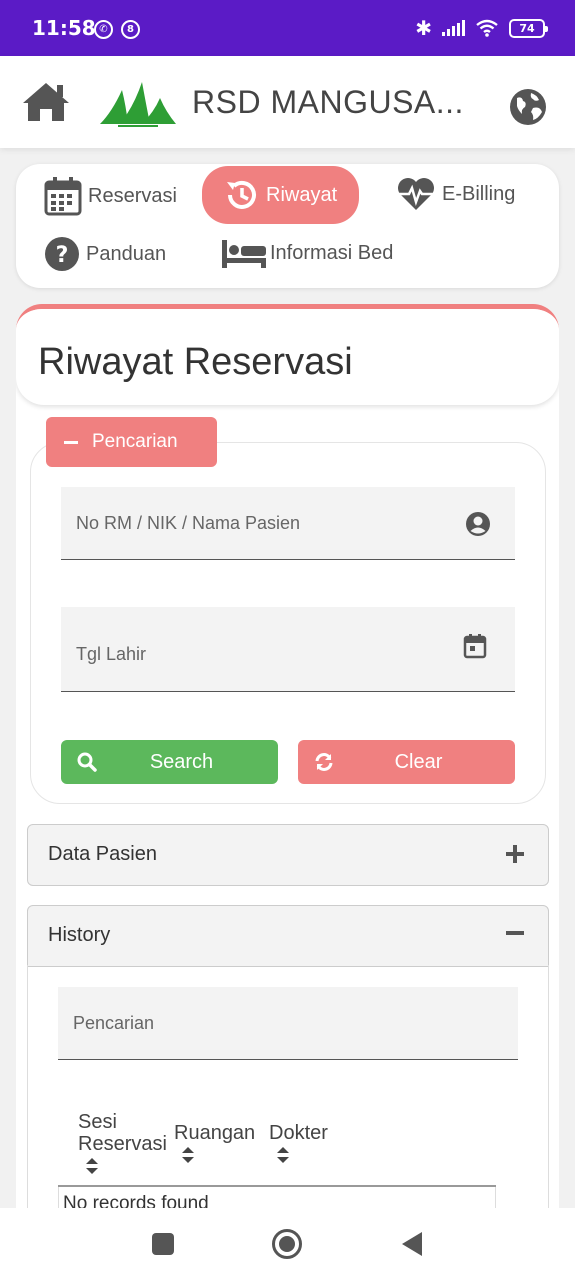  Describe the element at coordinates (288, 649) in the screenshot. I see `dob-input: Tgl Lahir` at that location.